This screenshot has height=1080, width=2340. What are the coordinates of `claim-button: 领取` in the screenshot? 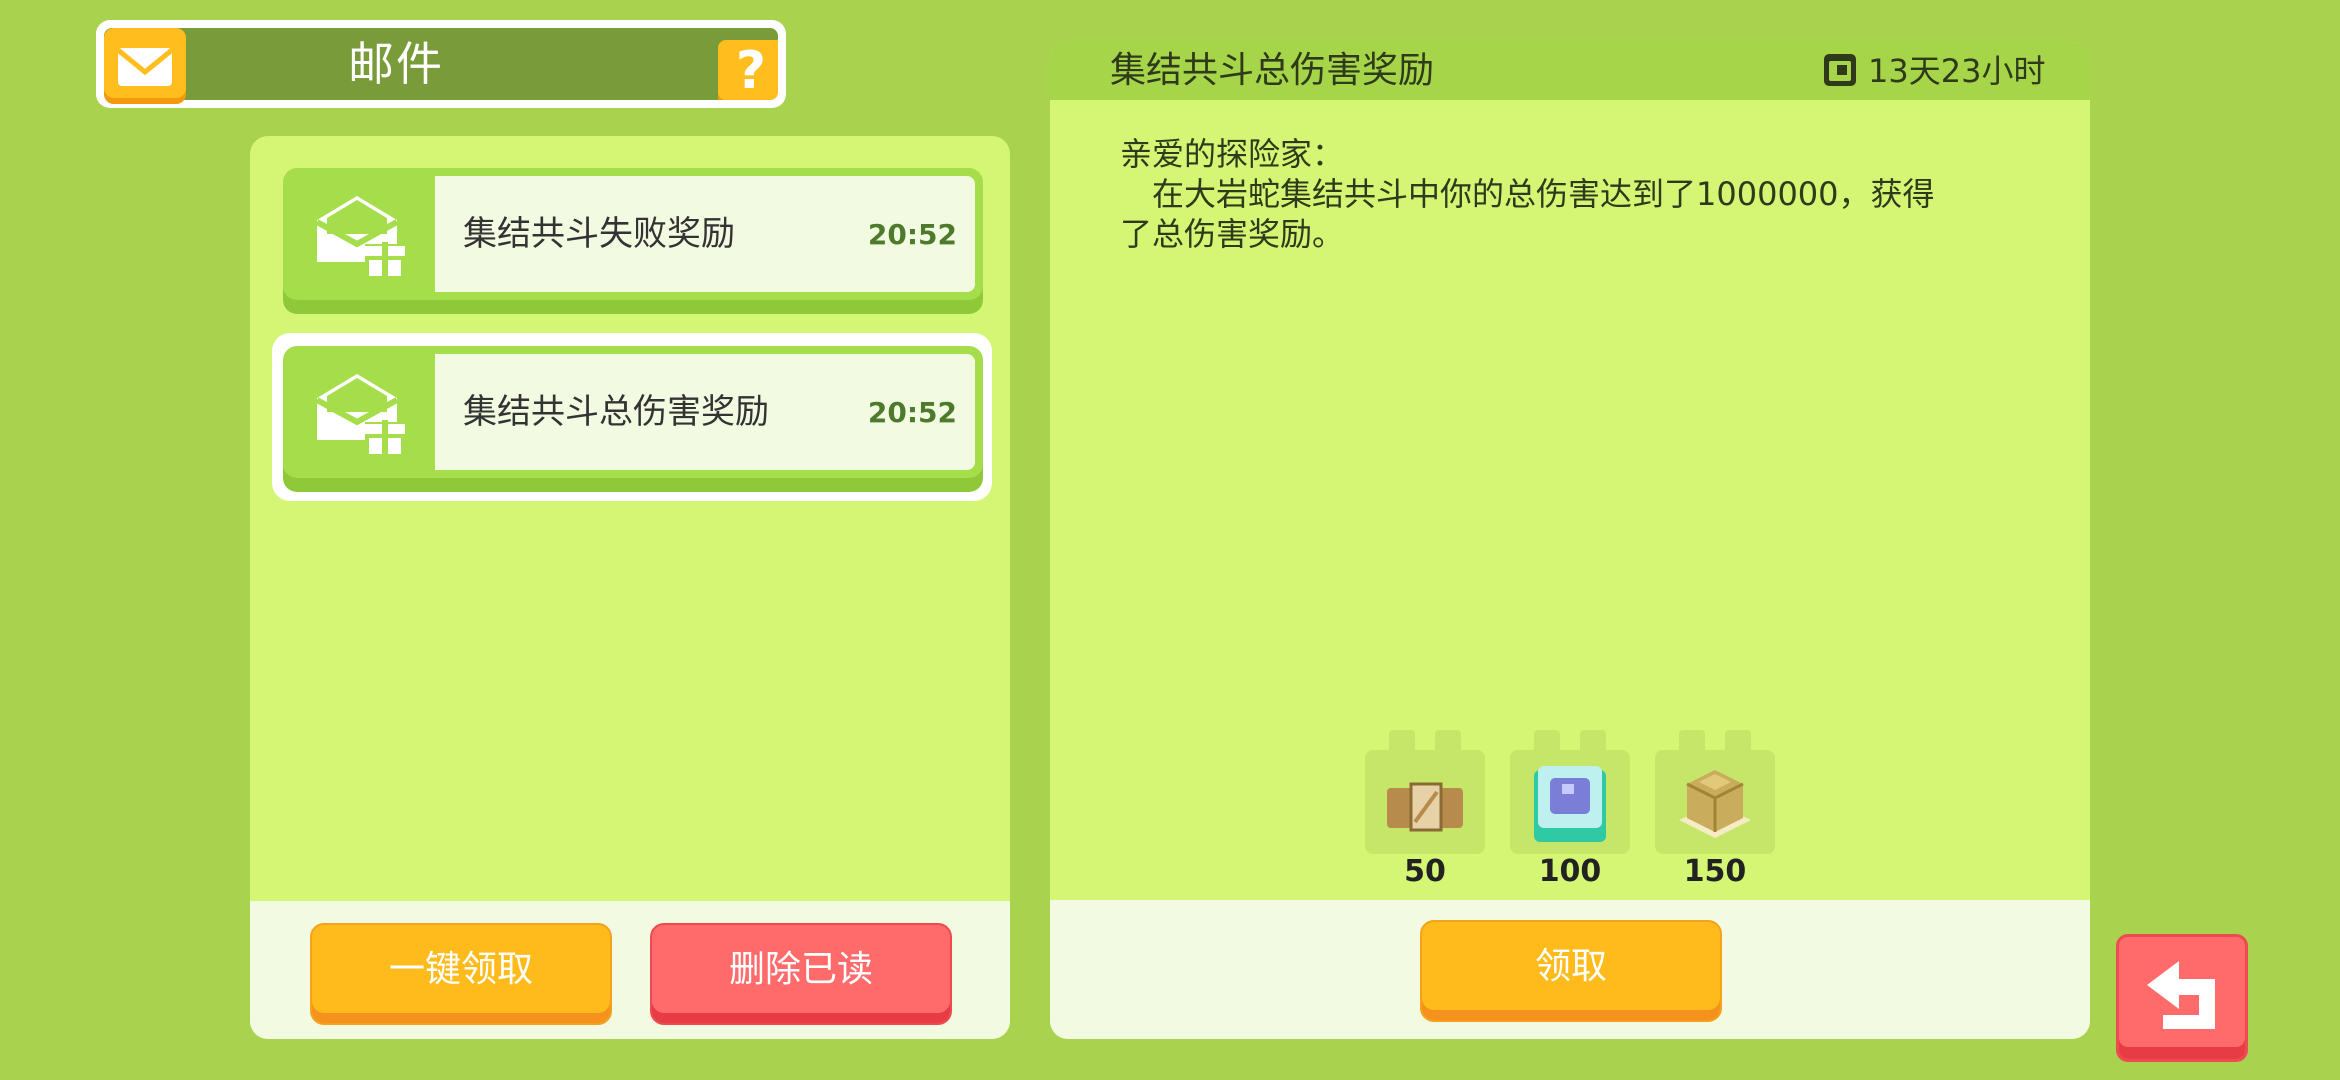 It's located at (1571, 971).